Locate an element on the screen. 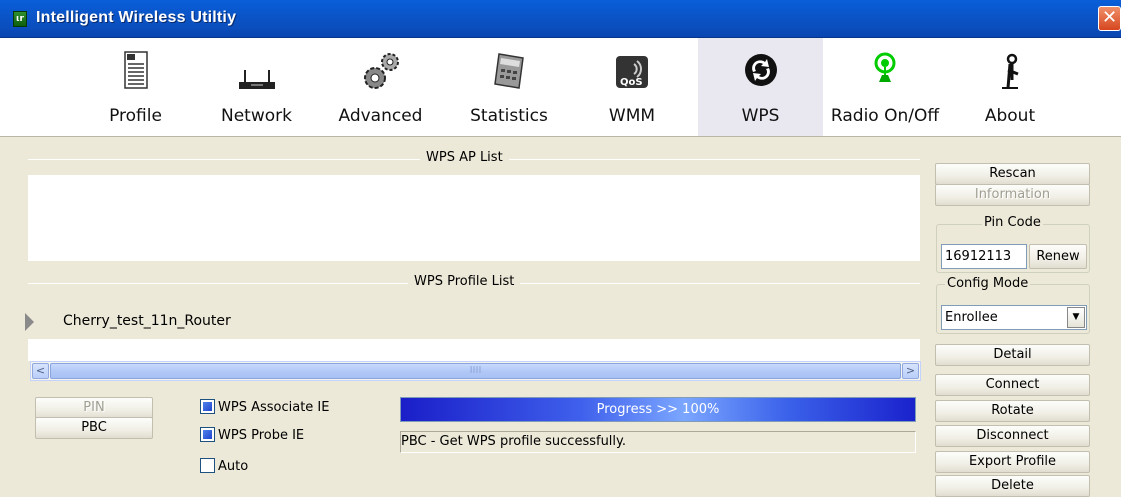  config-mode-value: Enrollee is located at coordinates (971, 317).